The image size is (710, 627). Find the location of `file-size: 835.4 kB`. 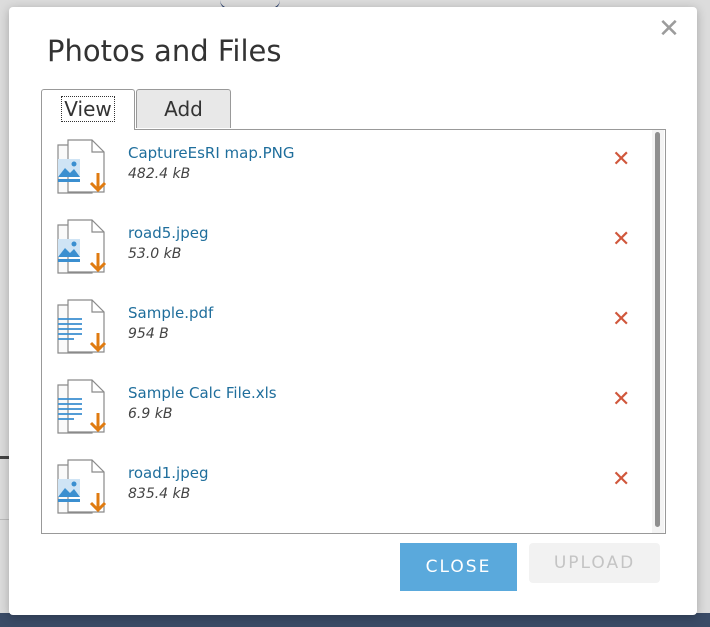

file-size: 835.4 kB is located at coordinates (159, 494).